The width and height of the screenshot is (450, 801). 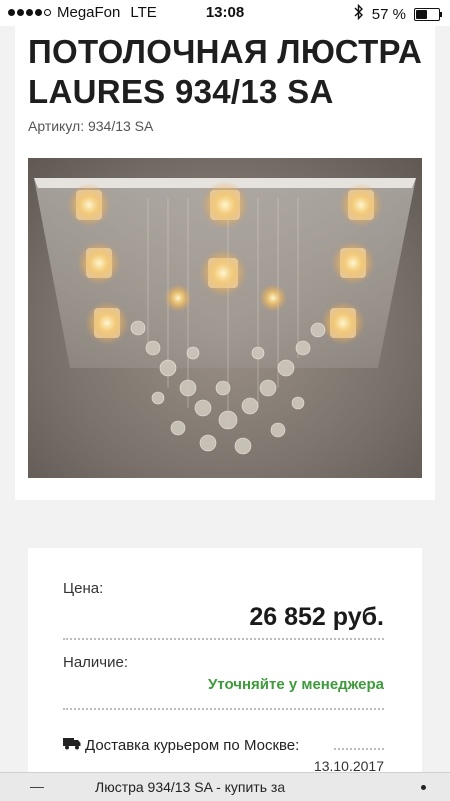 What do you see at coordinates (72, 745) in the screenshot?
I see `truck-icon` at bounding box center [72, 745].